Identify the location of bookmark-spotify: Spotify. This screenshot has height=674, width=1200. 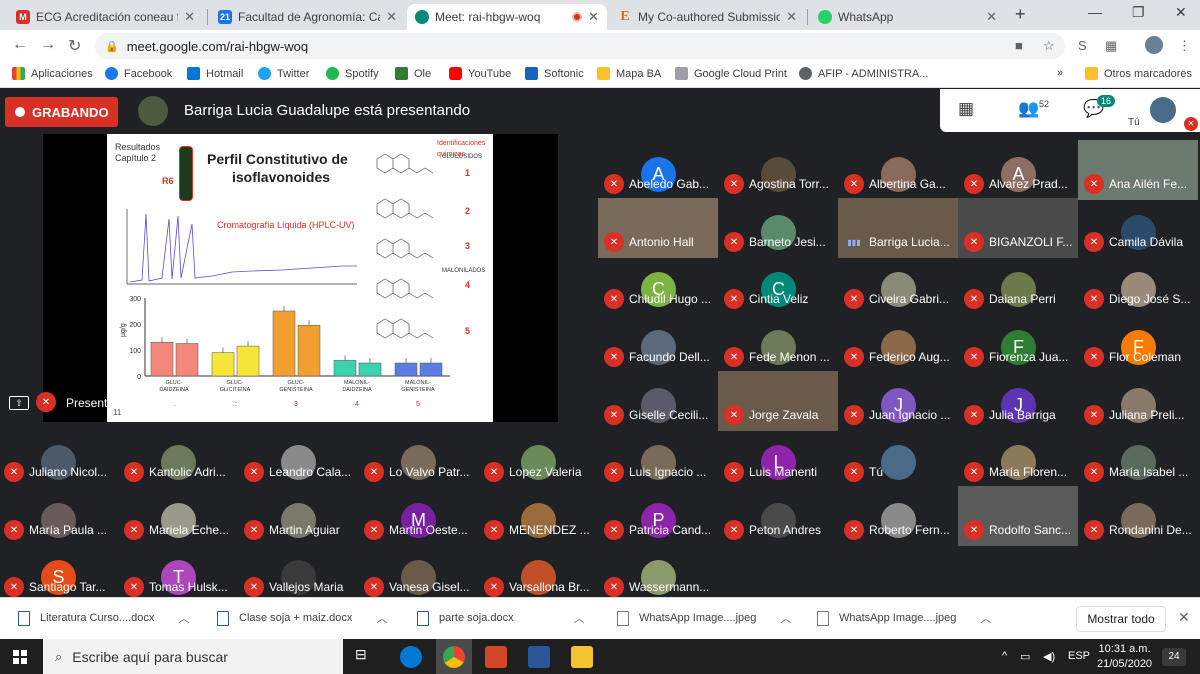
(352, 73).